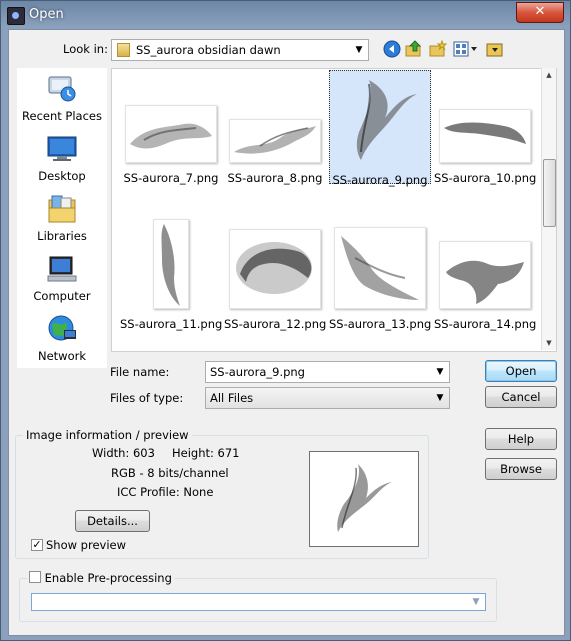 This screenshot has height=641, width=571. What do you see at coordinates (208, 50) in the screenshot?
I see `look-in-value: SS_aurora obsidian dawn` at bounding box center [208, 50].